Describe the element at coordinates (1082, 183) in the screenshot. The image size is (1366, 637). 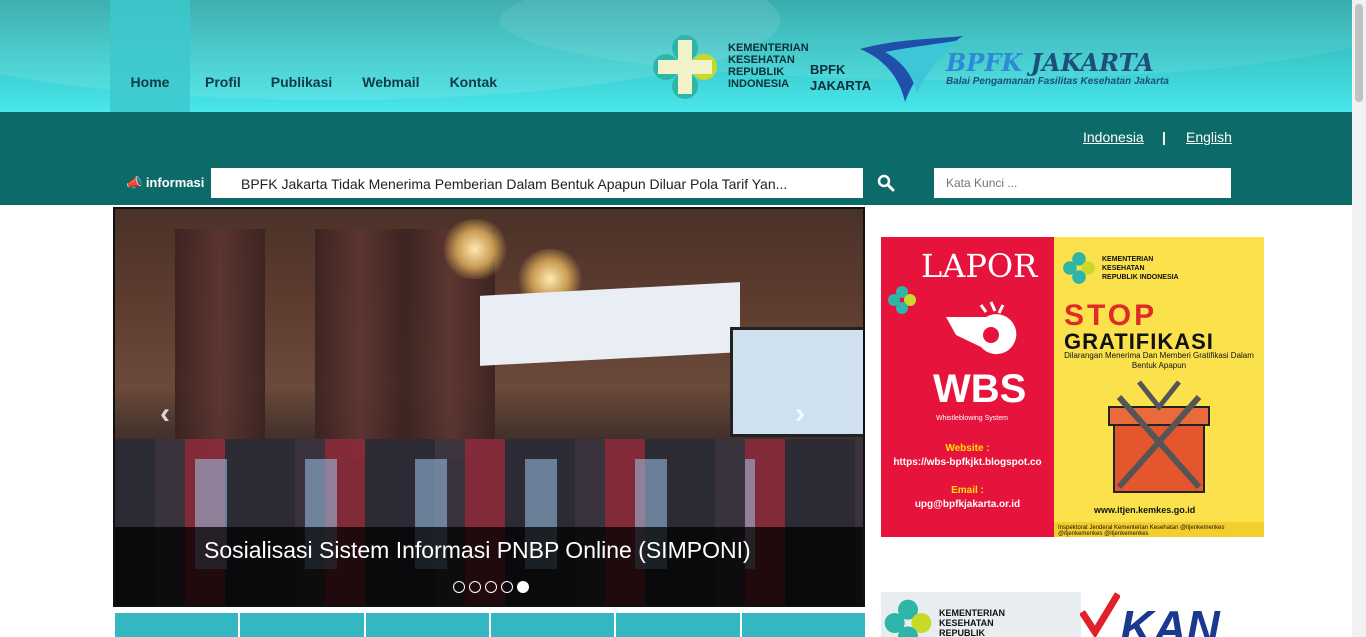
I see `search-input` at that location.